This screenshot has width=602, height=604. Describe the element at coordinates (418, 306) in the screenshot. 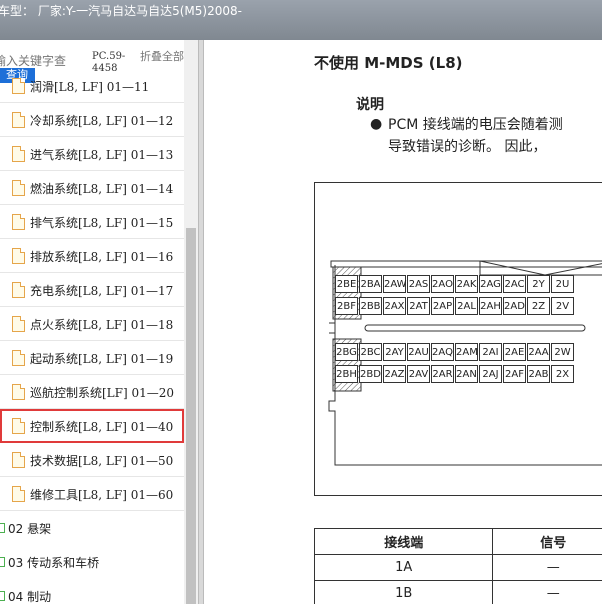

I see `connector-pin: 2AT` at that location.